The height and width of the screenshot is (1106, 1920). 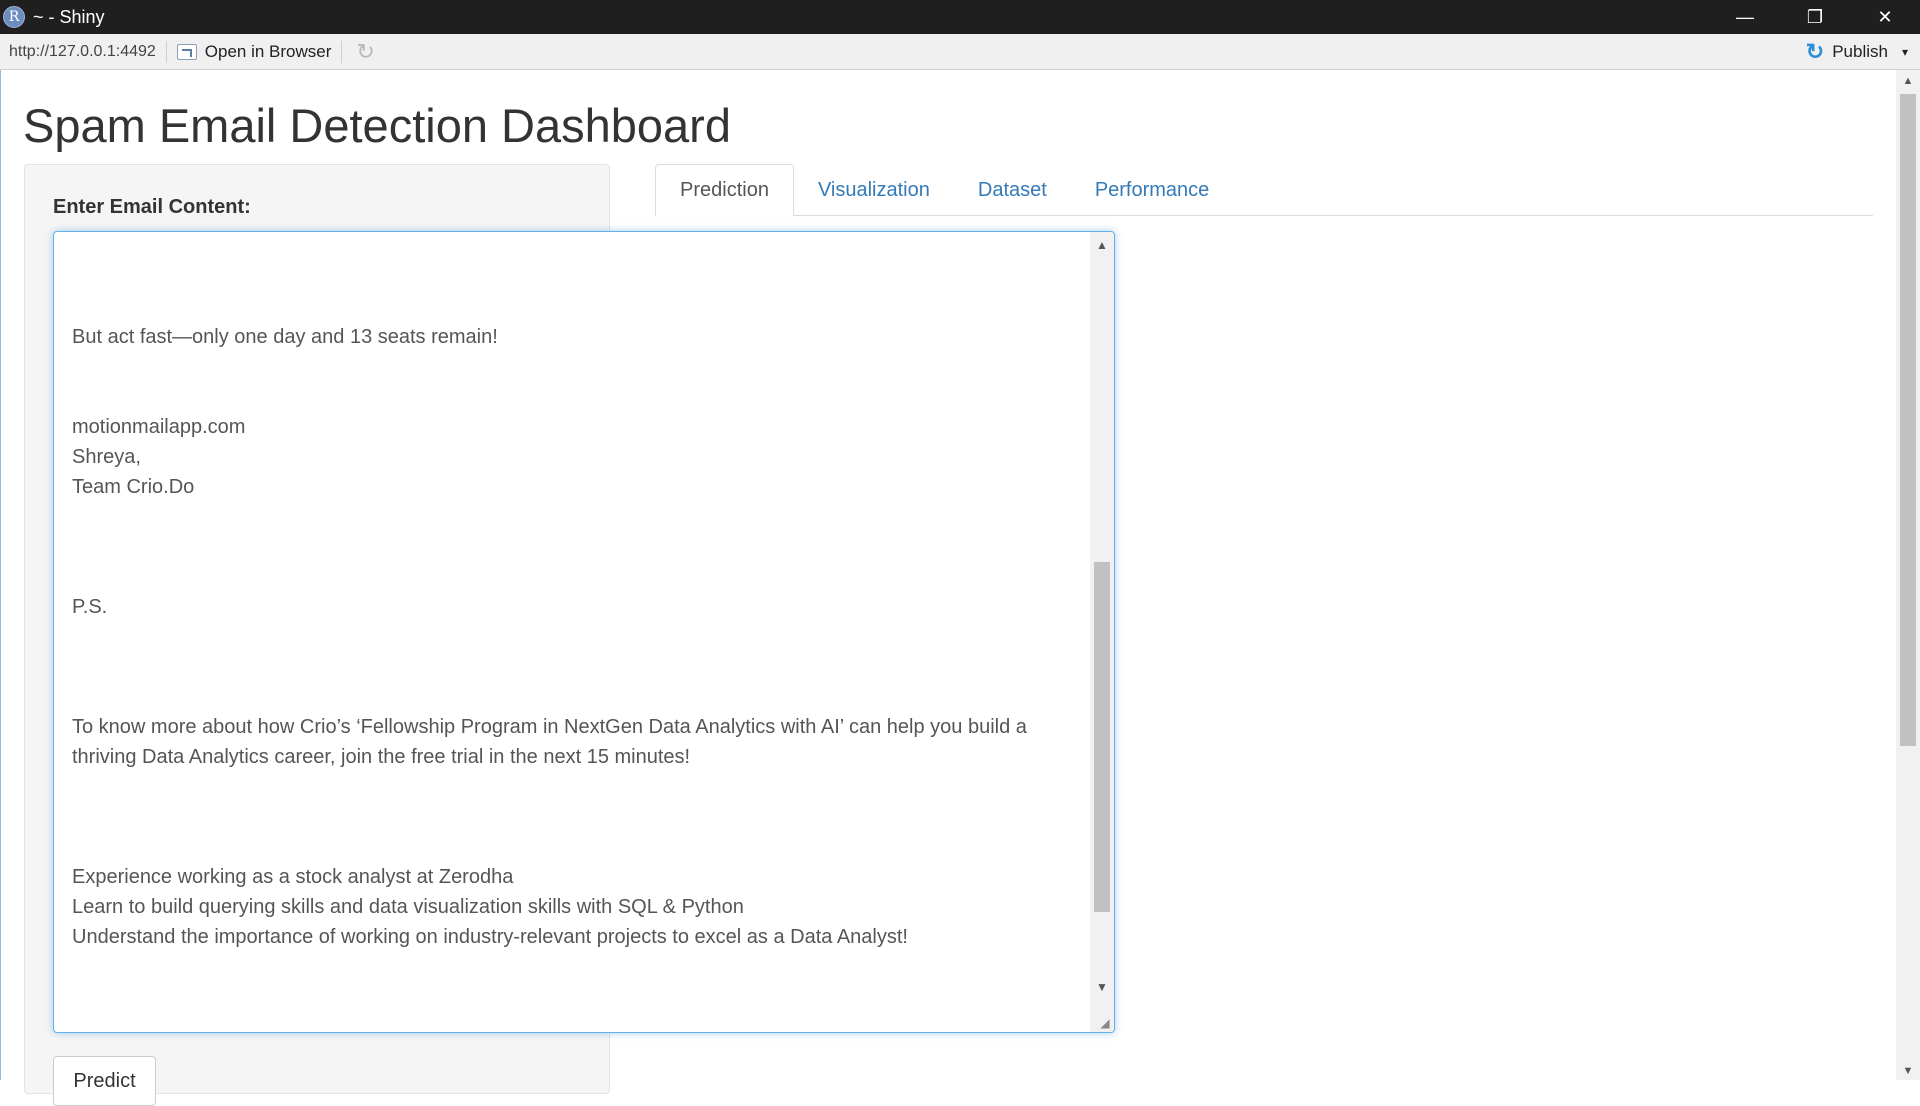 I want to click on url-display: http://127.0.0.1:4492, so click(x=82, y=52).